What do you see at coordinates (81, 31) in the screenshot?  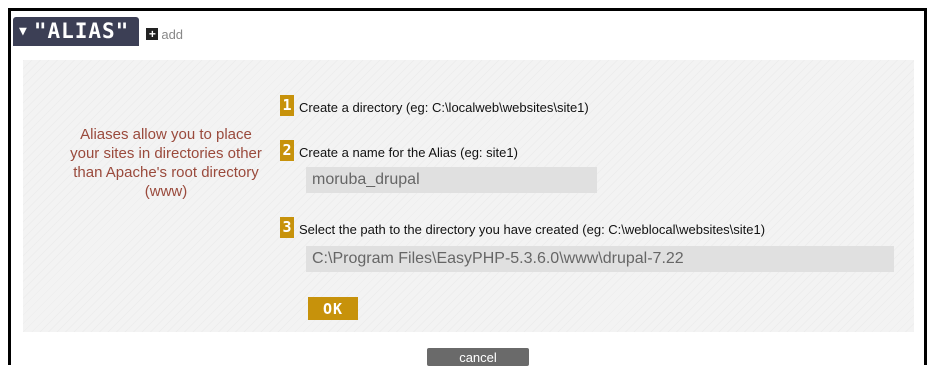 I see `alias-title: "ALIAS"` at bounding box center [81, 31].